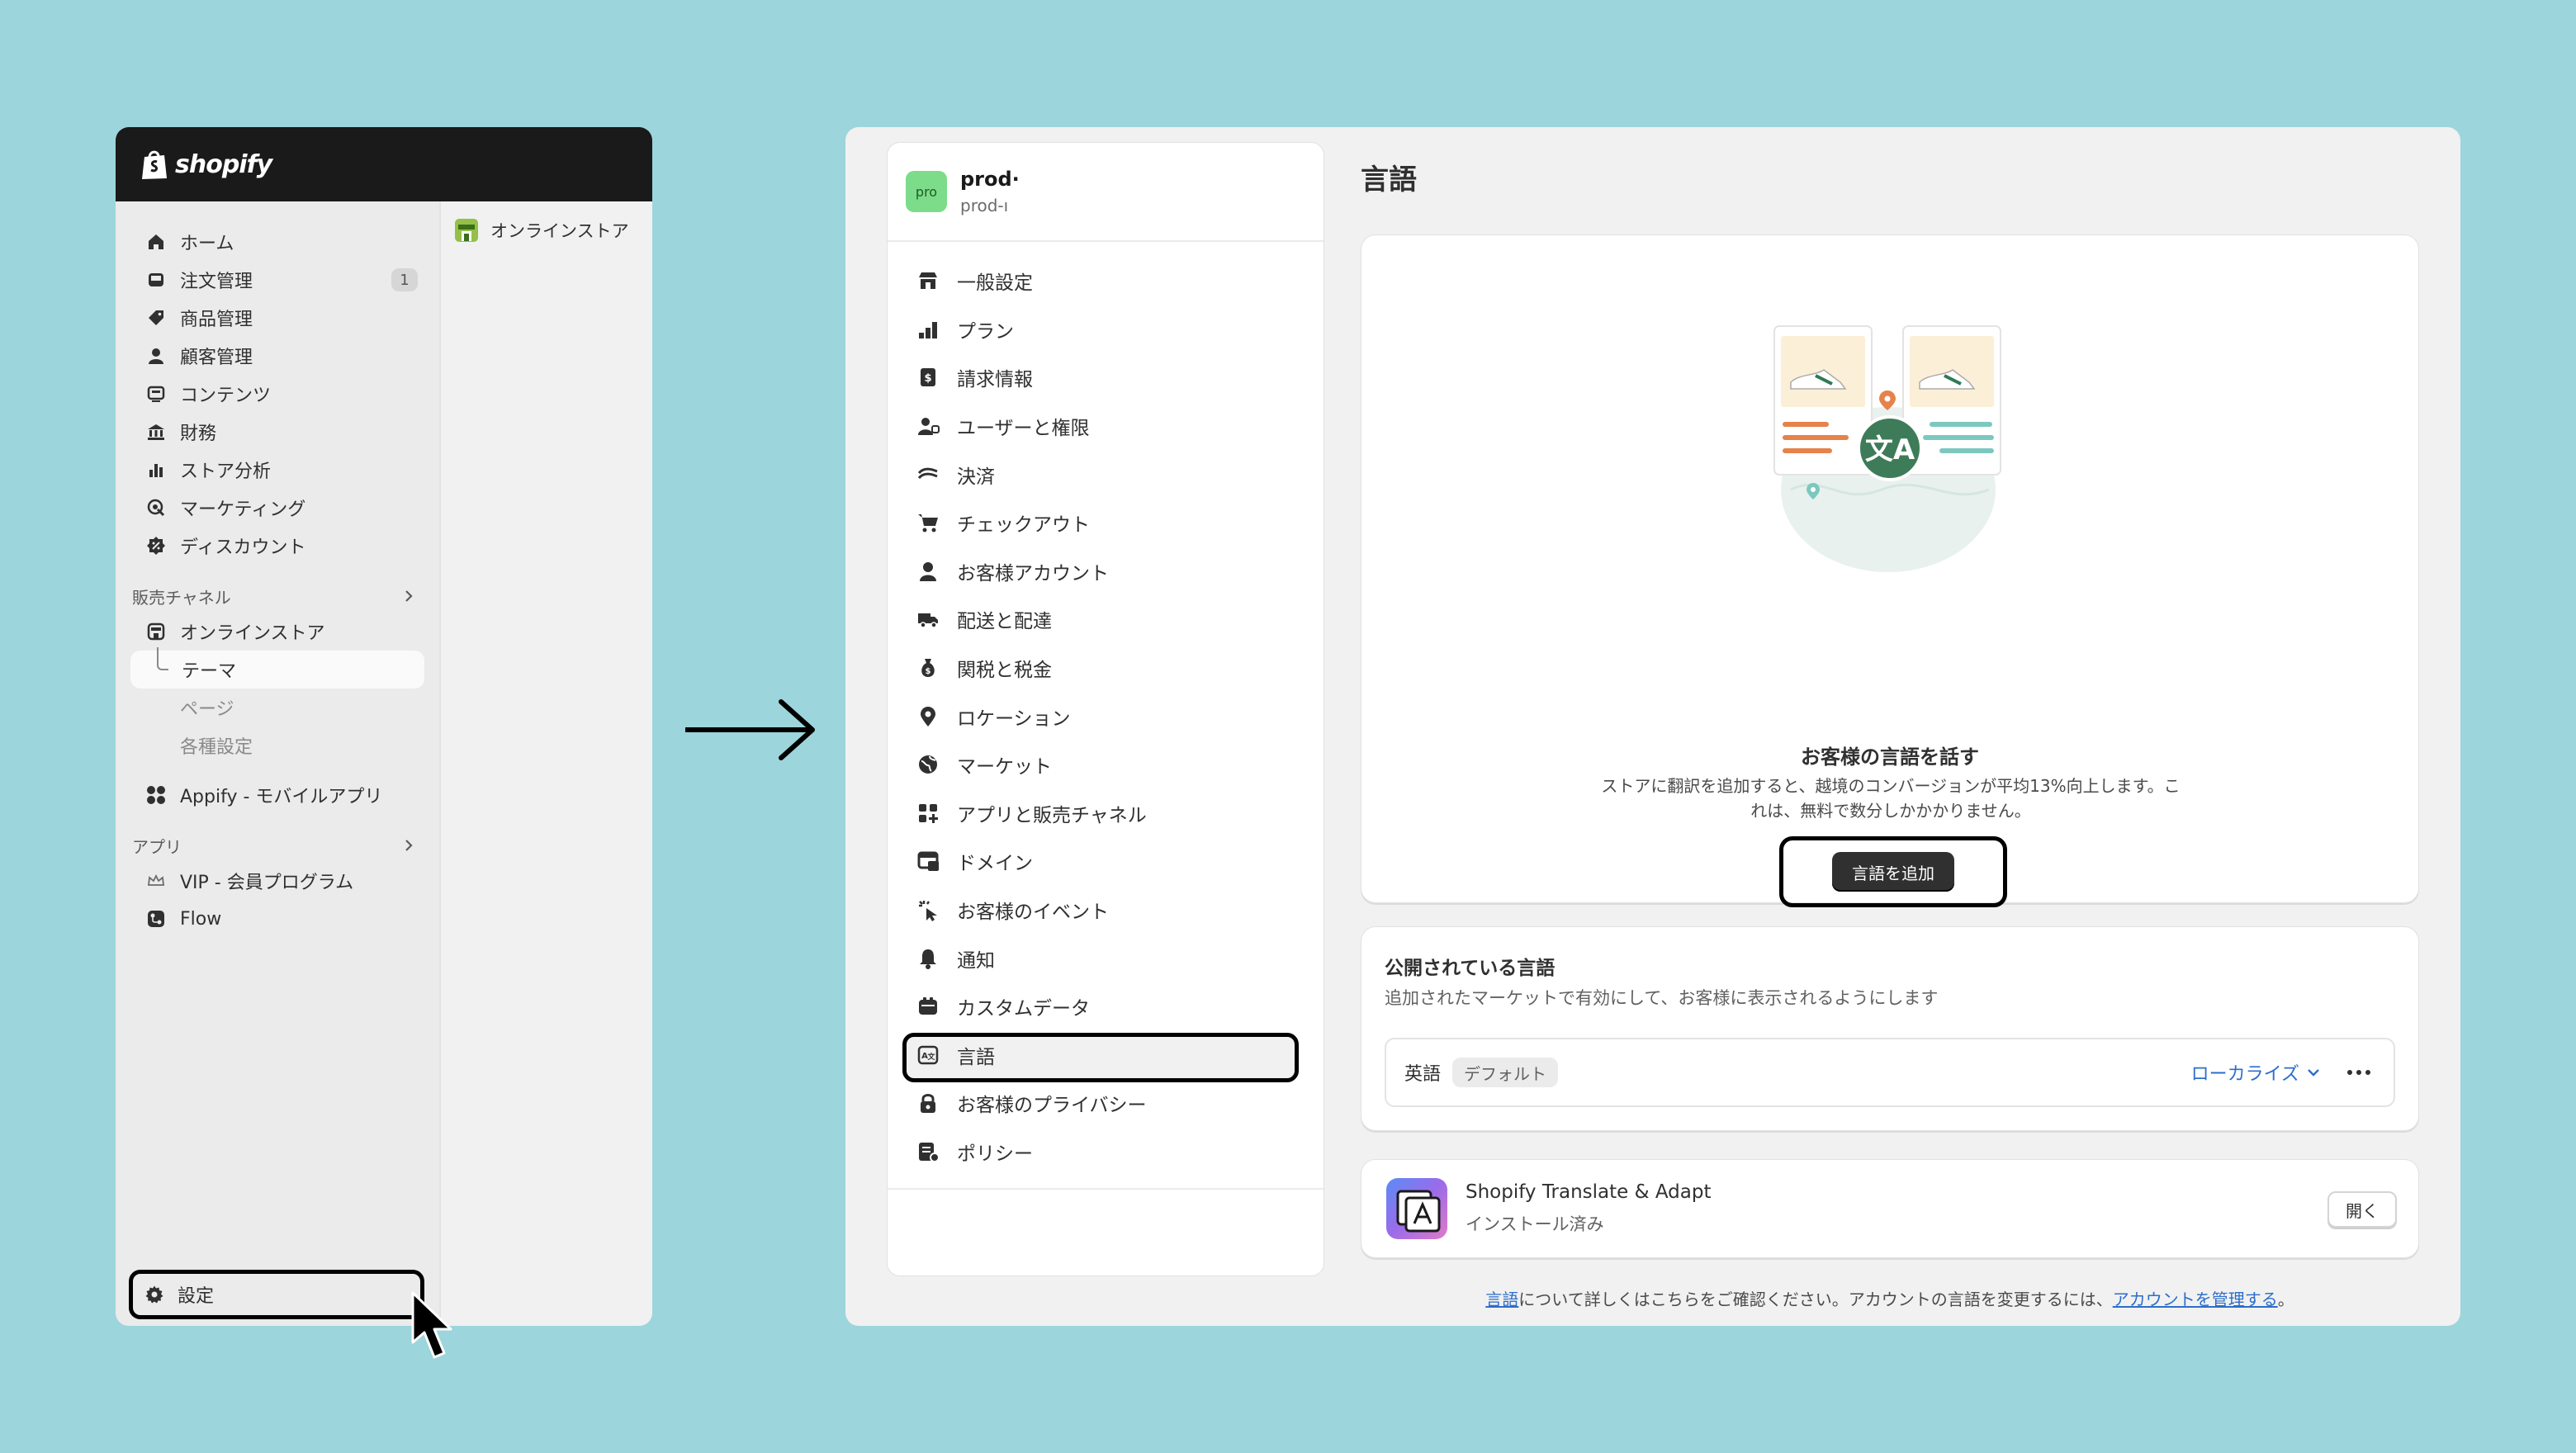  I want to click on menu-item-label: 配送と配達, so click(1004, 622).